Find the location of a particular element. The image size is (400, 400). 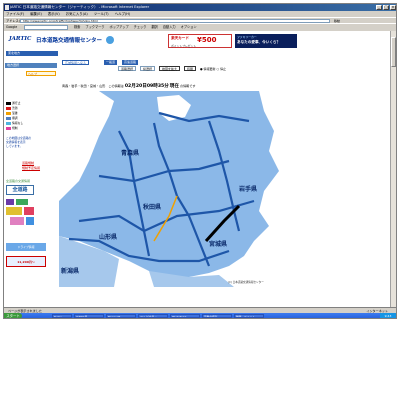

google-popup-button: ポップアップ is located at coordinates (119, 27).